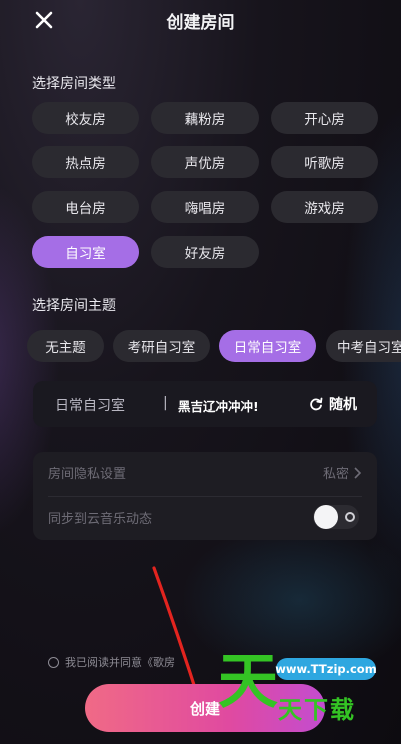  Describe the element at coordinates (200, 23) in the screenshot. I see `page-title: 创建房间` at that location.